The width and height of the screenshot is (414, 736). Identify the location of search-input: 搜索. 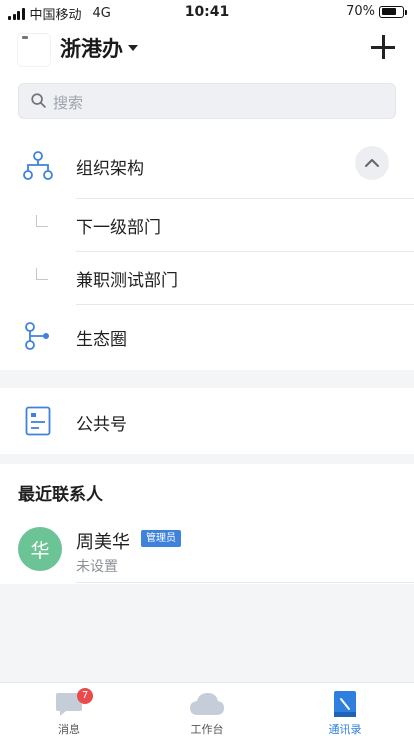
(207, 101).